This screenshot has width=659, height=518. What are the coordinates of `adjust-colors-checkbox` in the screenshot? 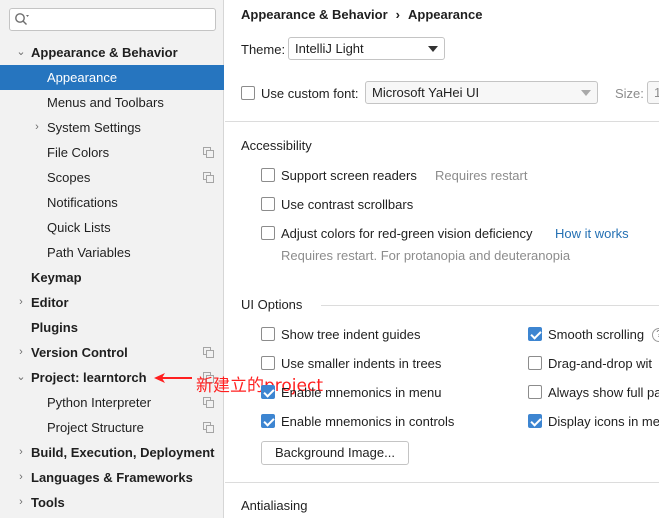 It's located at (268, 233).